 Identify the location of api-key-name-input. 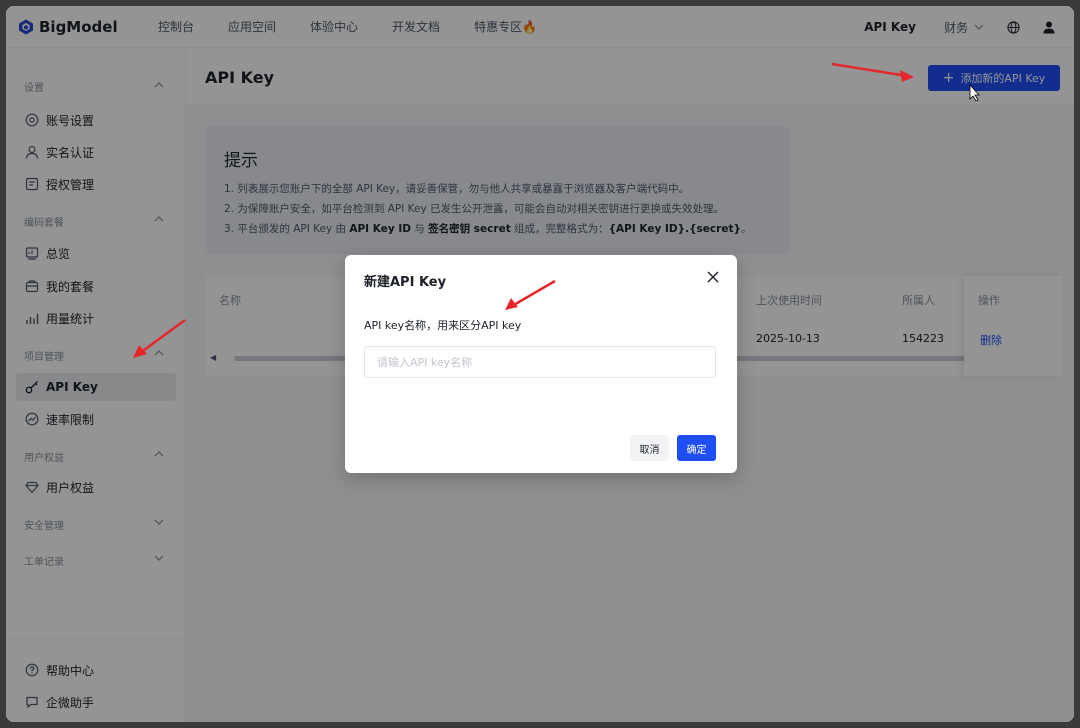
(540, 362).